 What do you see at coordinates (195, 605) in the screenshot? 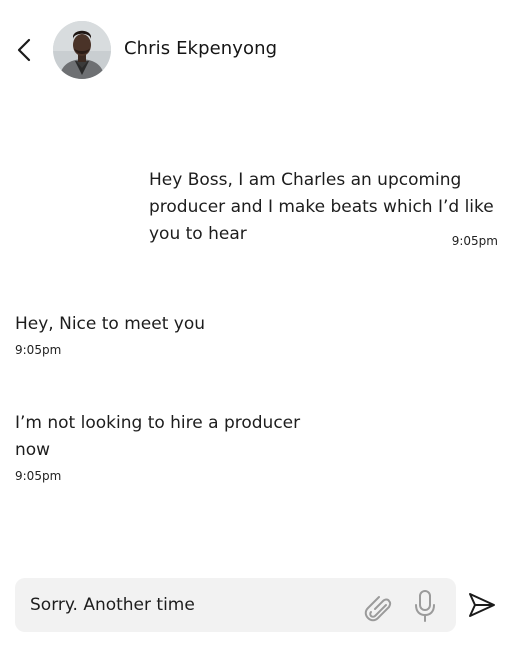
I see `message-input` at bounding box center [195, 605].